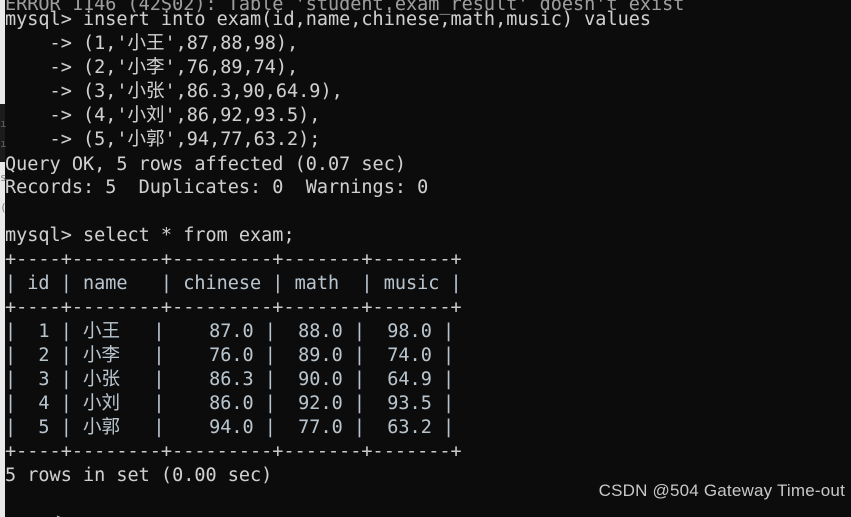  Describe the element at coordinates (3, 177) in the screenshot. I see `background-ghost-text-3: s` at that location.